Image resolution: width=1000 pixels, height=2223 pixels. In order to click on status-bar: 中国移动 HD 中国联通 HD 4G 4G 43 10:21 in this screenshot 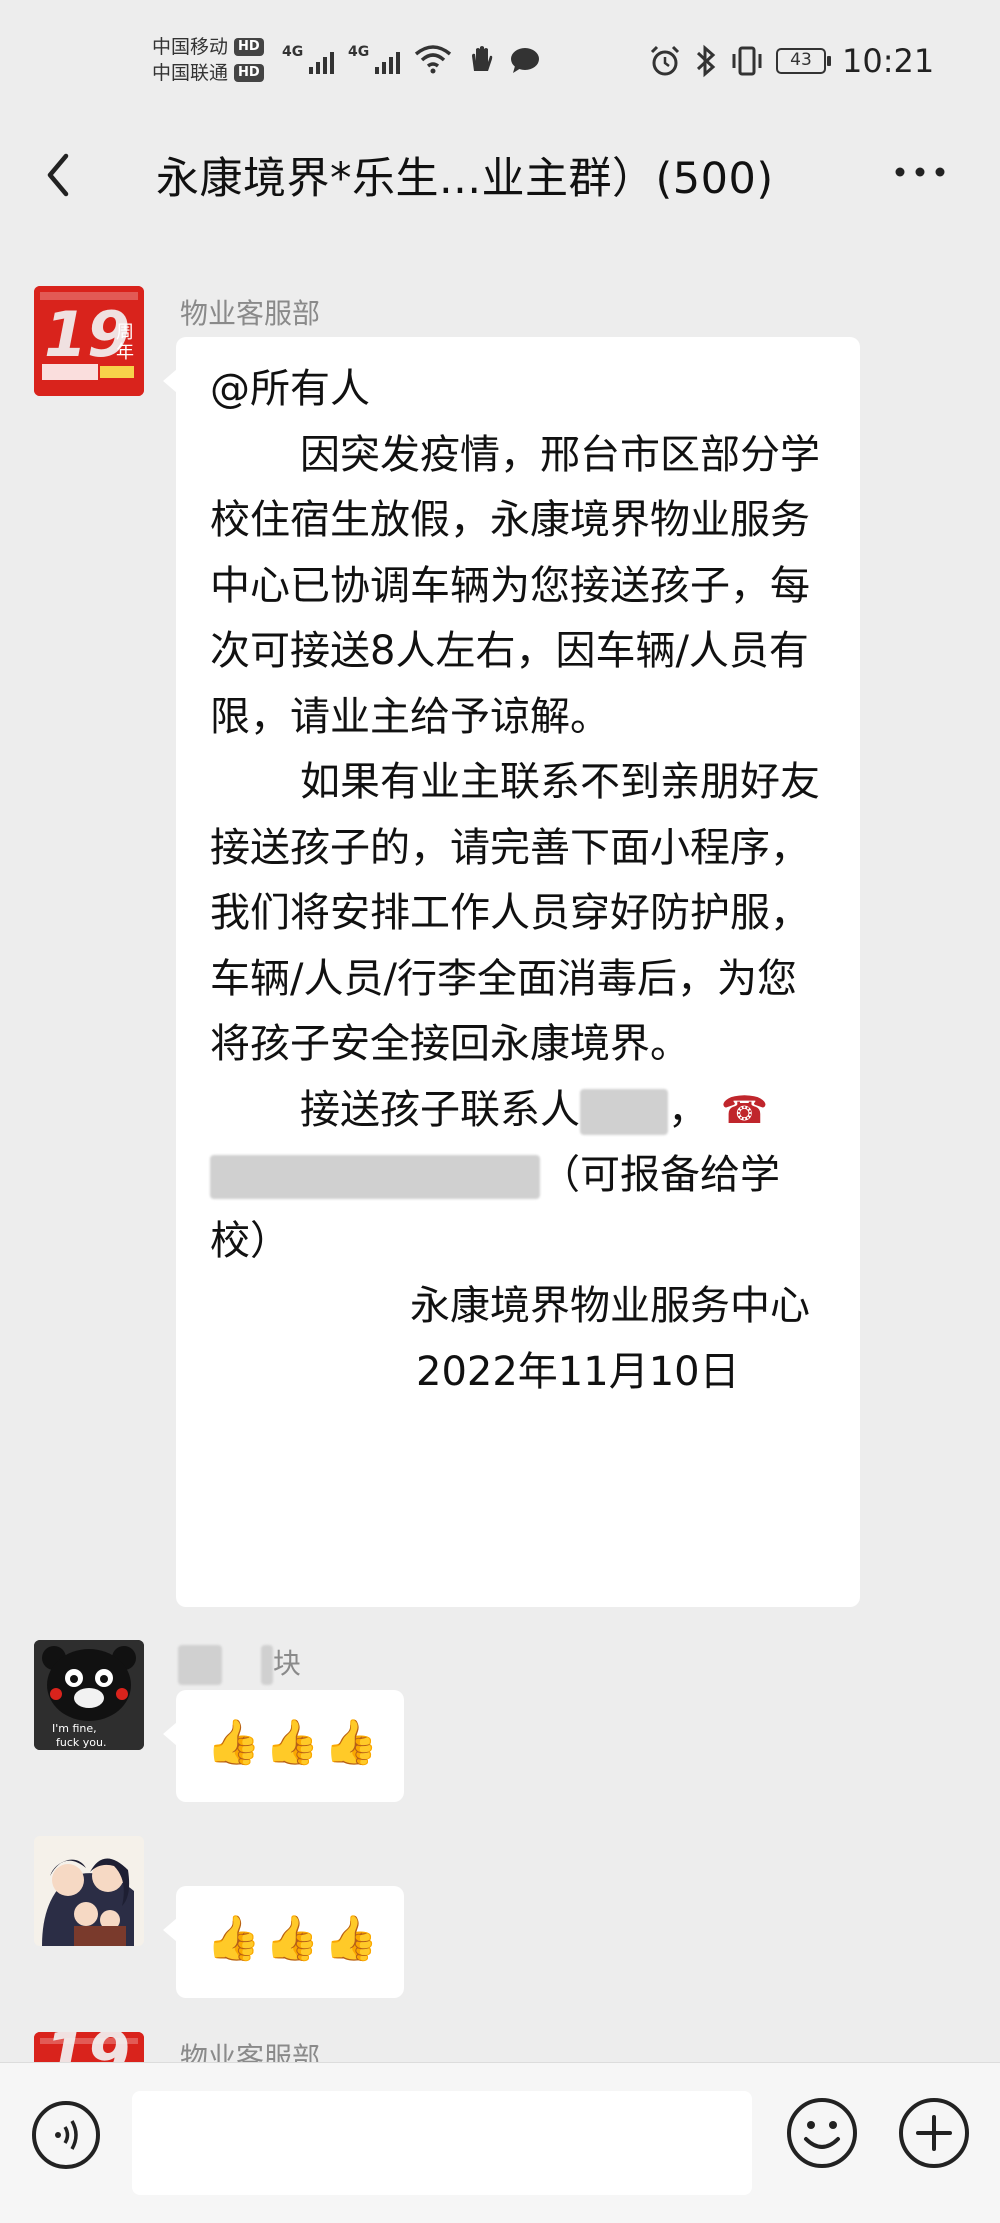, I will do `click(500, 60)`.